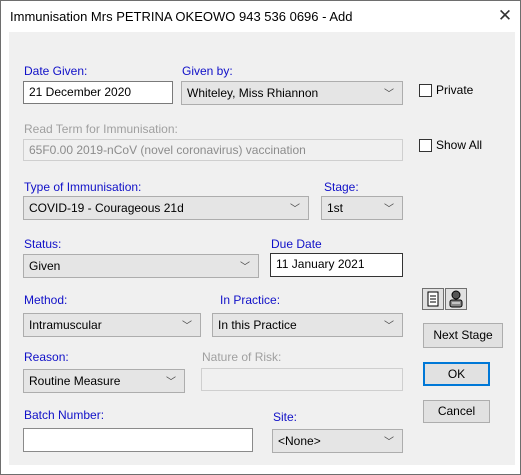 Image resolution: width=521 pixels, height=475 pixels. What do you see at coordinates (505, 16) in the screenshot?
I see `close-icon: ✕` at bounding box center [505, 16].